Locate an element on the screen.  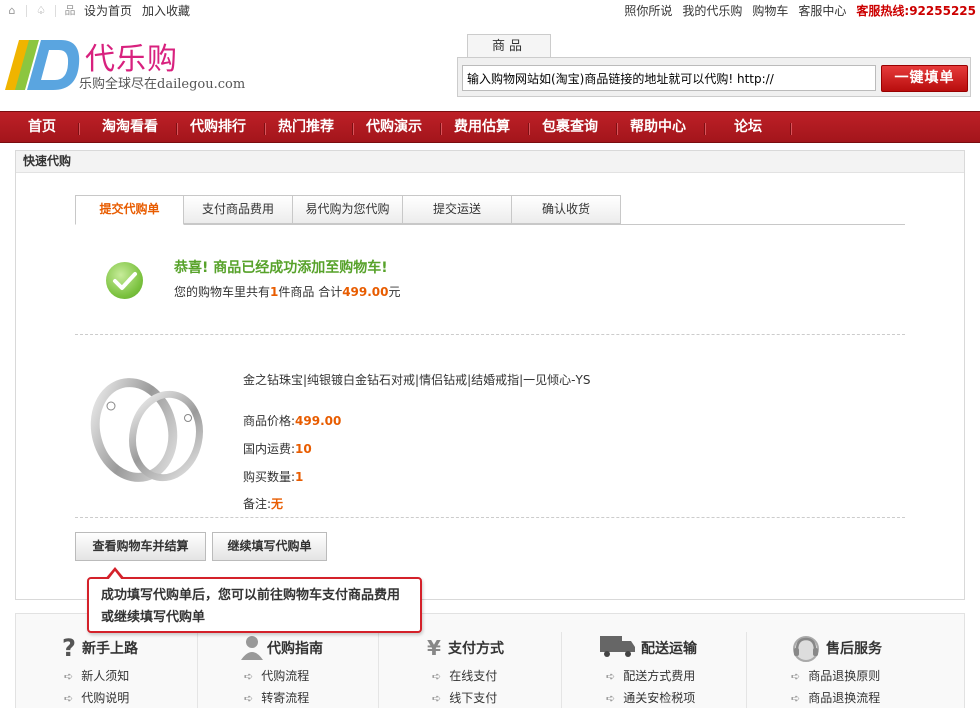
tooltip-text: 成功填写代购单后，您可以前往购物车支付商品费用或继续填写代购单 is located at coordinates (251, 606).